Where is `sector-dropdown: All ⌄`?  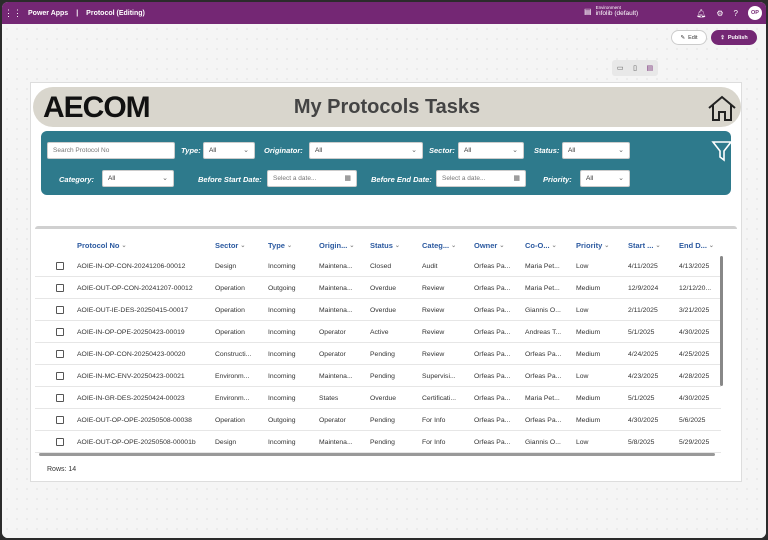
sector-dropdown: All ⌄ is located at coordinates (491, 150).